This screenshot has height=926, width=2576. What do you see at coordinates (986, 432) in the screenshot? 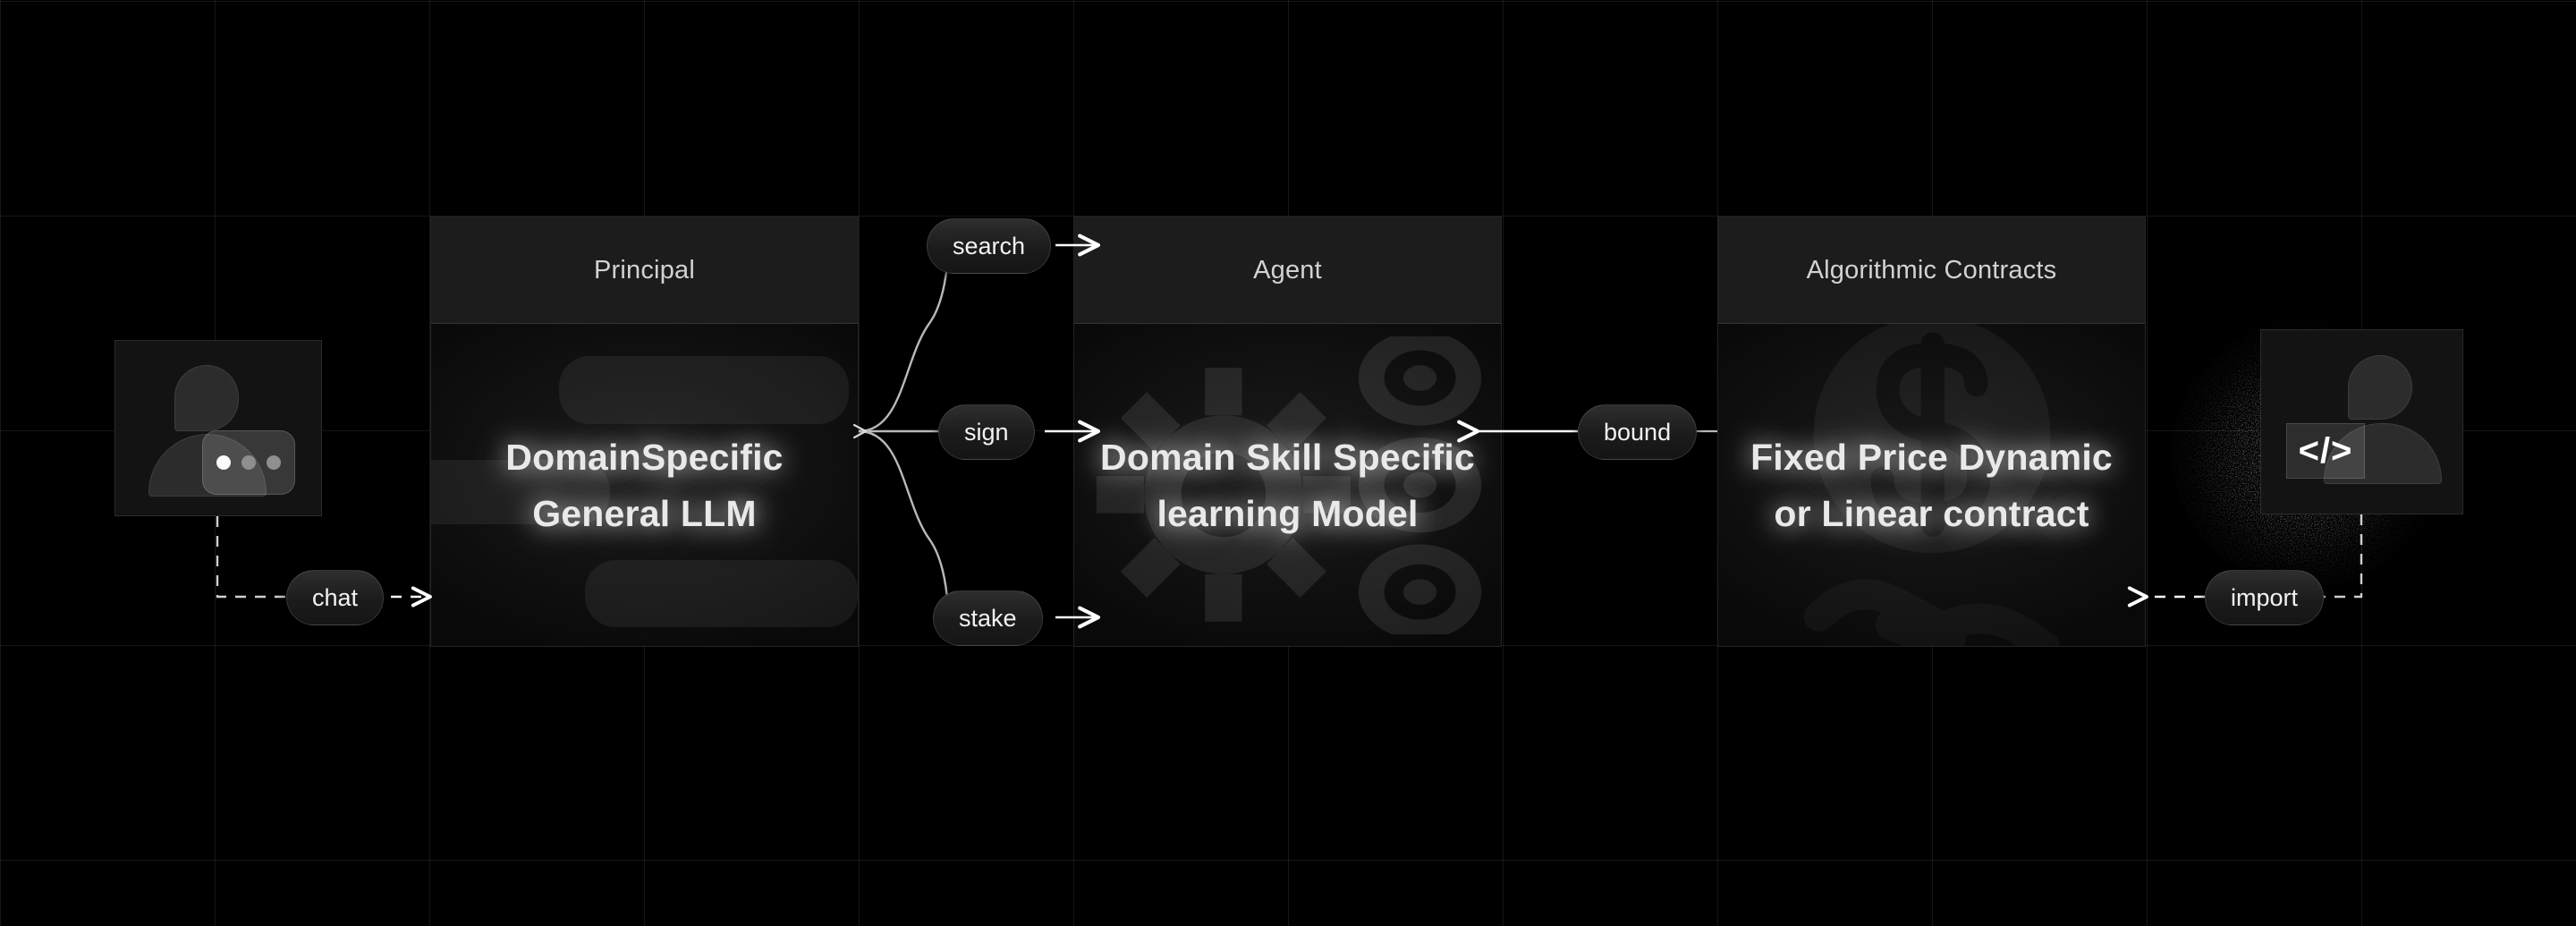
I see `connector-label-sign: sign` at bounding box center [986, 432].